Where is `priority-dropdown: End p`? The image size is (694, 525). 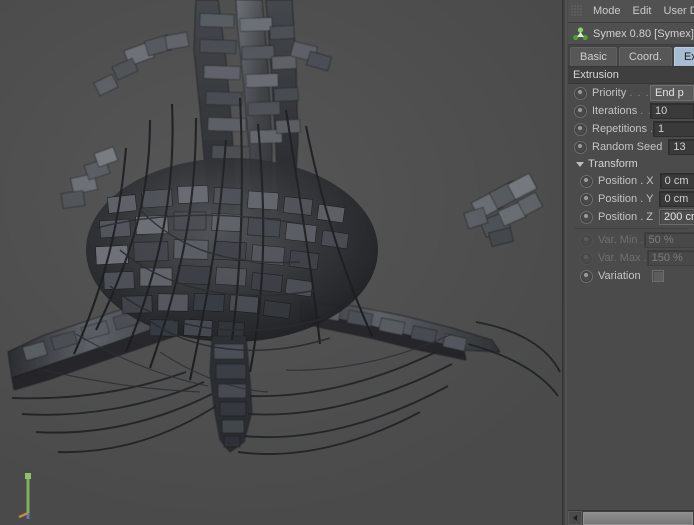
priority-dropdown: End p is located at coordinates (672, 93).